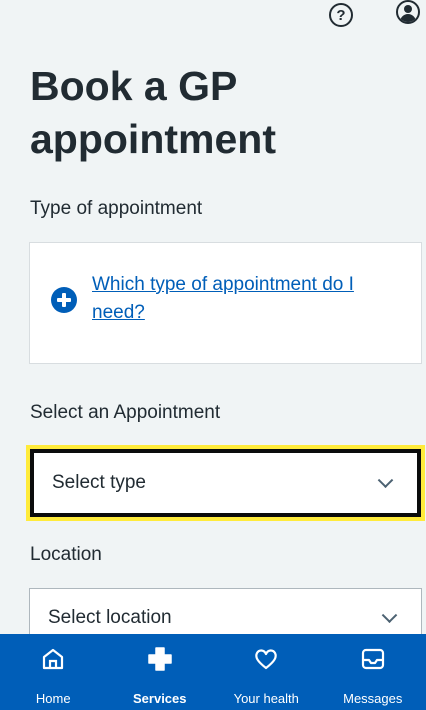 This screenshot has width=426, height=710. What do you see at coordinates (372, 659) in the screenshot?
I see `inbox-icon` at bounding box center [372, 659].